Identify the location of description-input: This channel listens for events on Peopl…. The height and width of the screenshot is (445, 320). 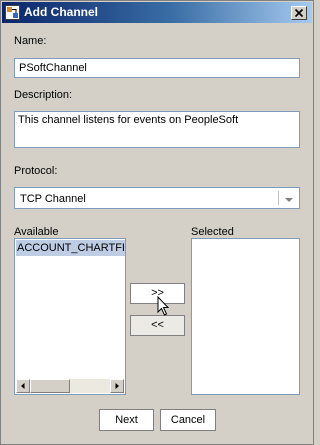
(157, 129).